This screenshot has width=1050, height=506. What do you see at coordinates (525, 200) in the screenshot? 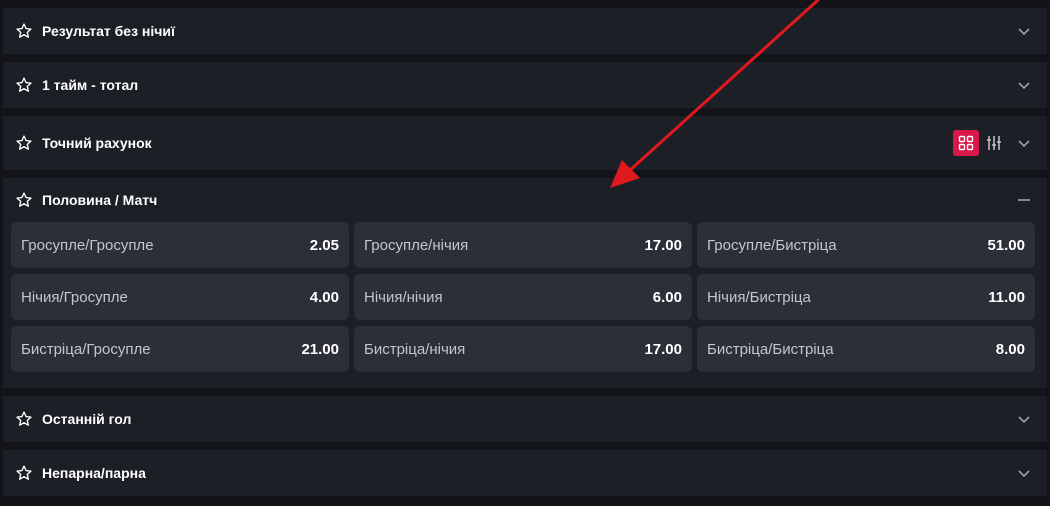
I see `market-header: Половина / Матч` at bounding box center [525, 200].